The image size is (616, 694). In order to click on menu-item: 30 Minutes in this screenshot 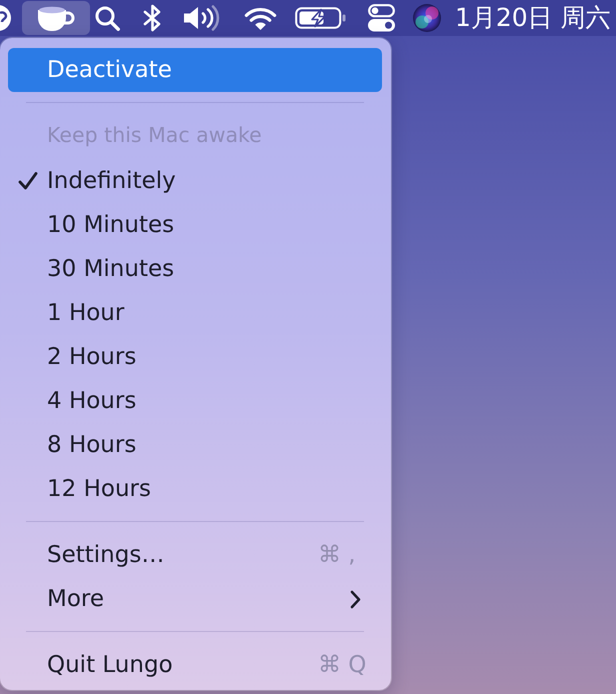, I will do `click(195, 269)`.